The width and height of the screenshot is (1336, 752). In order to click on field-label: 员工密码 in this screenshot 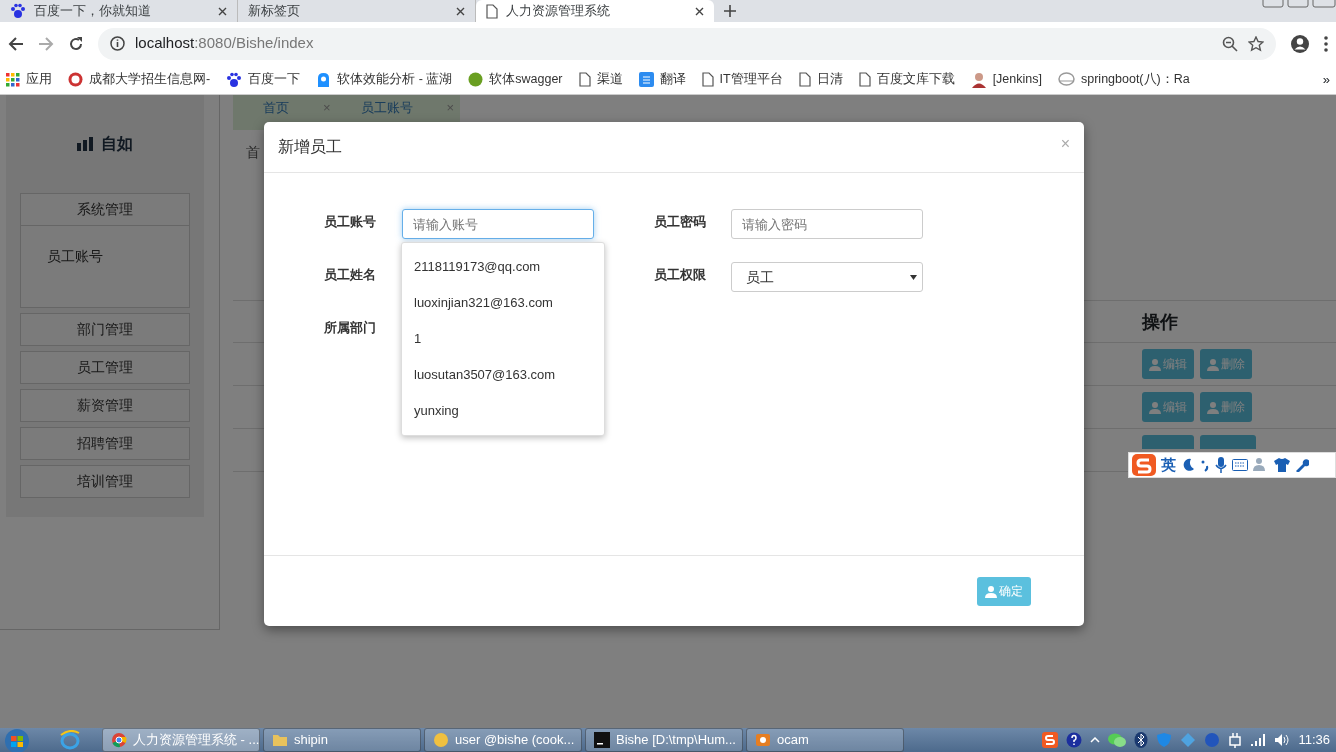, I will do `click(680, 222)`.